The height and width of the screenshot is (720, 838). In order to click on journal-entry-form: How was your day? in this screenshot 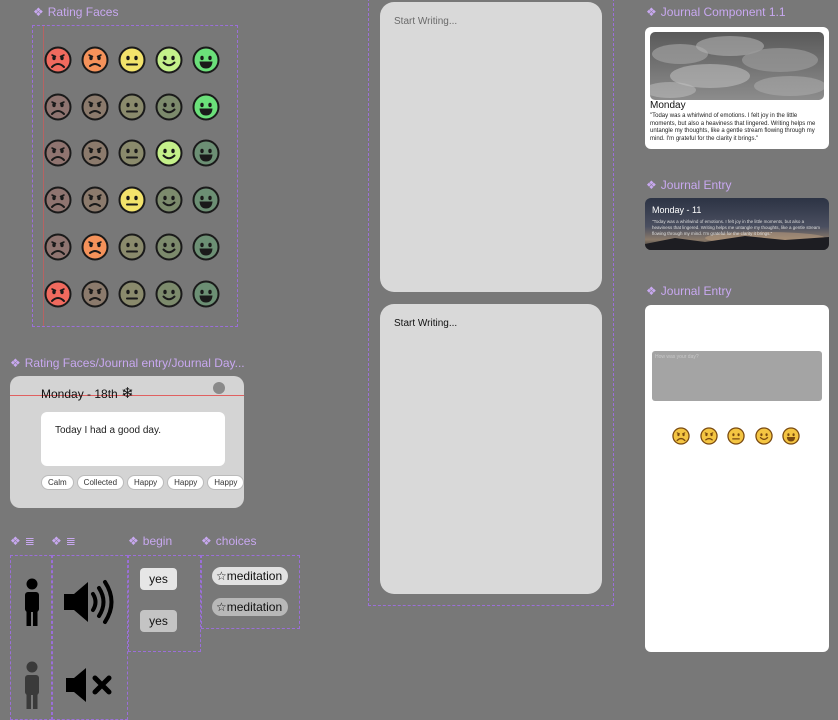, I will do `click(737, 478)`.